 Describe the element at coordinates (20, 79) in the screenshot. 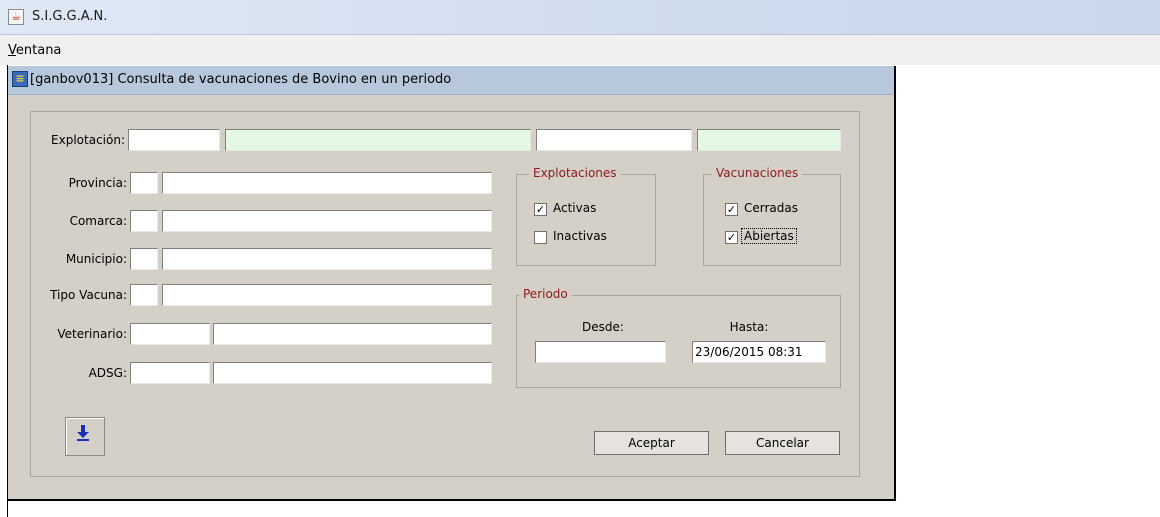

I see `form-icon: ≡` at that location.